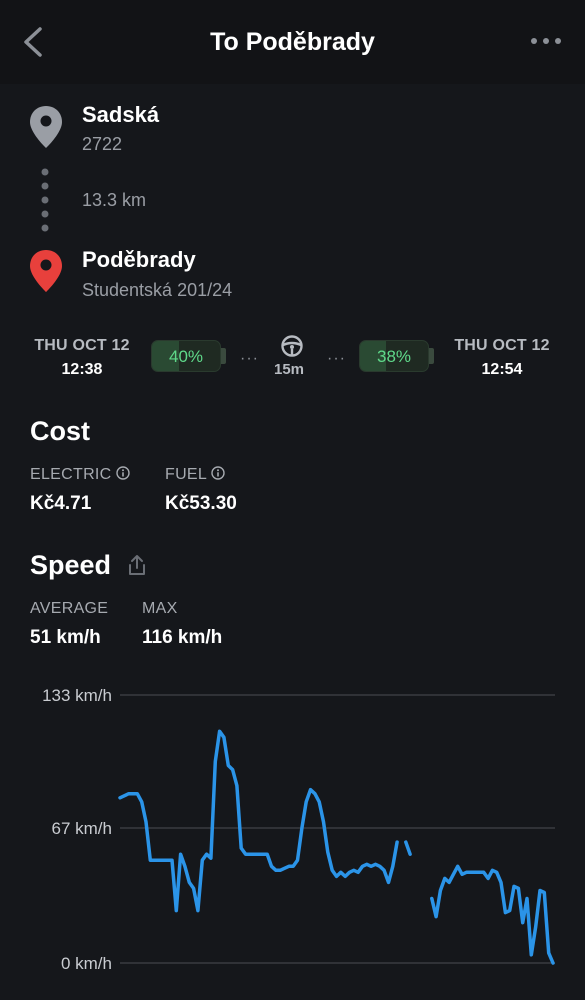 The image size is (585, 1000). I want to click on fuel-info-icon, so click(218, 473).